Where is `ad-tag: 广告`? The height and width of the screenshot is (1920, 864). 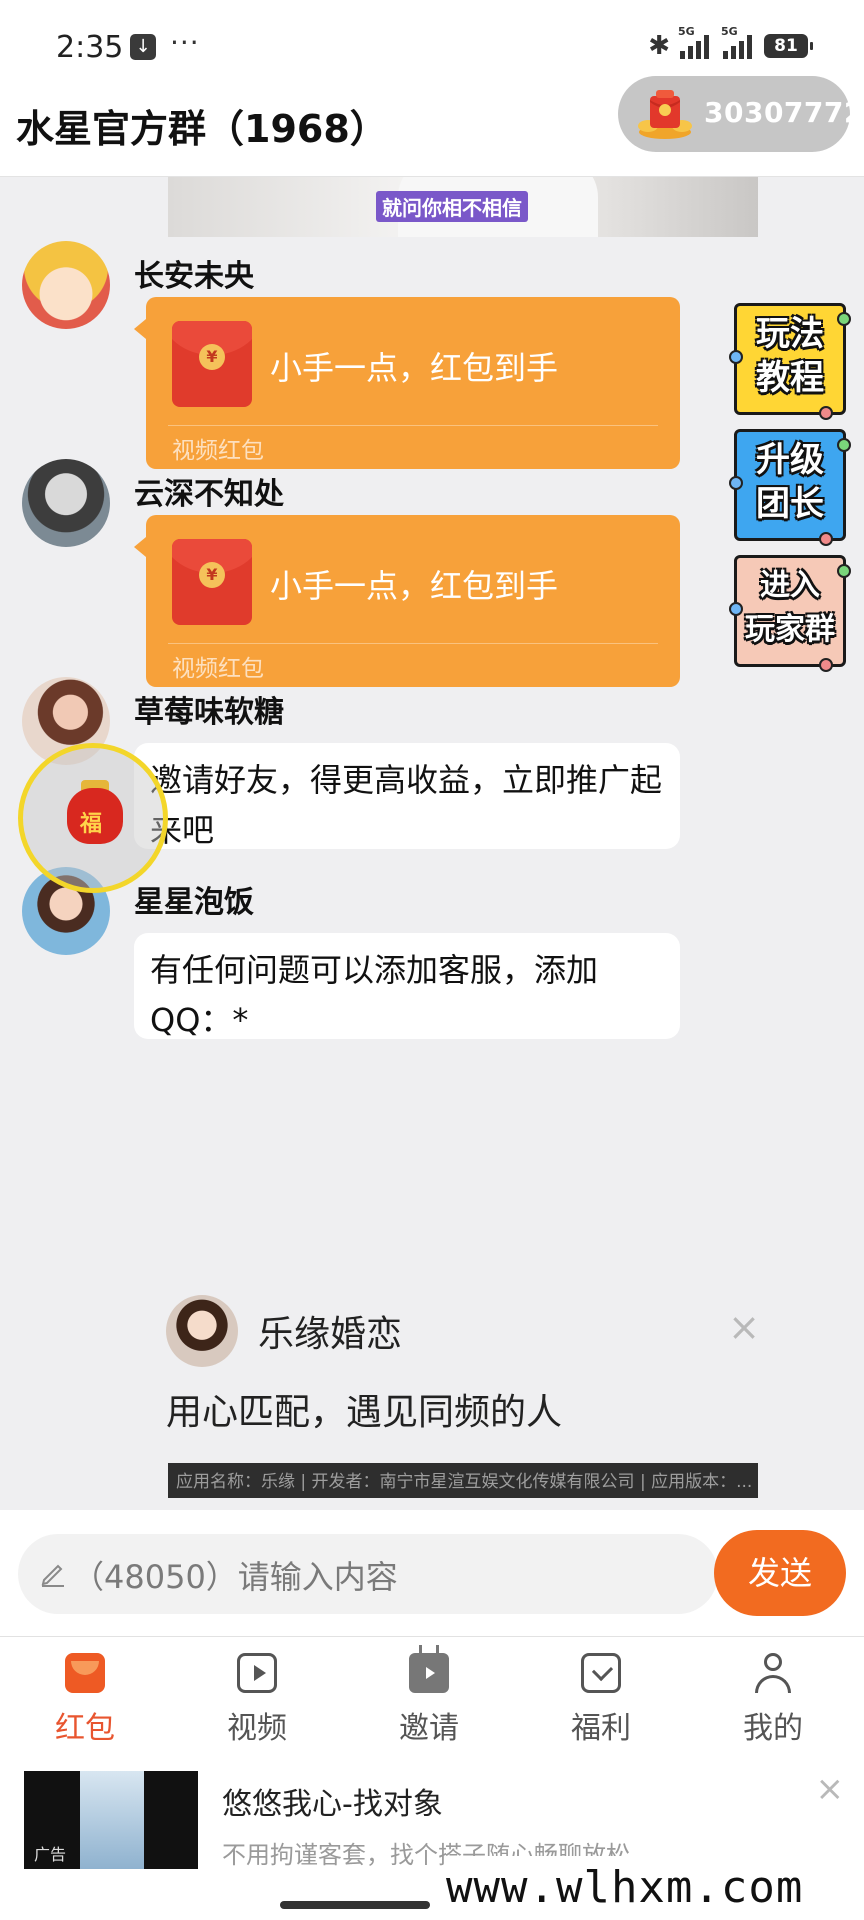 ad-tag: 广告 is located at coordinates (50, 1854).